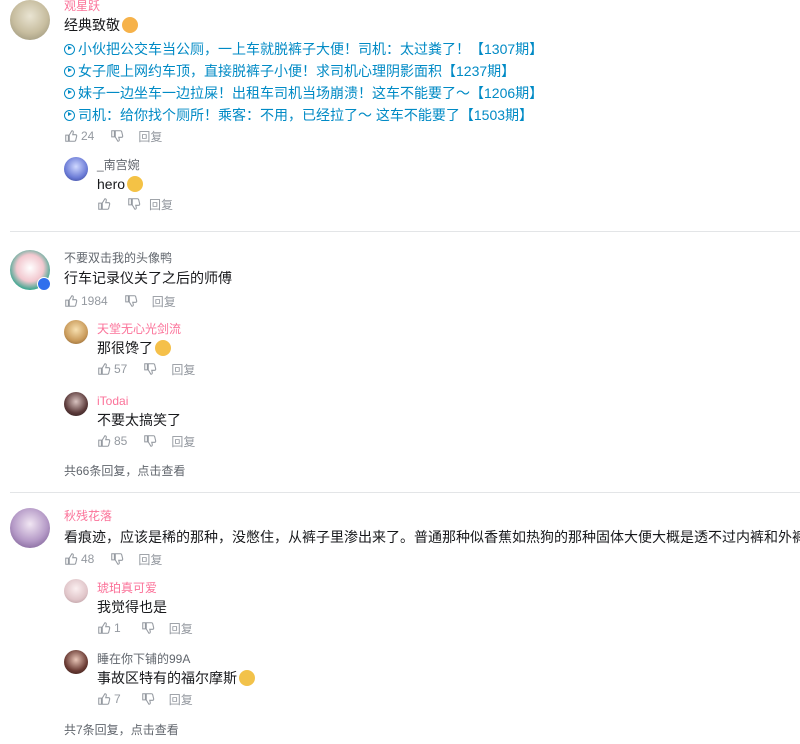 The image size is (800, 744). I want to click on like-button: 1, so click(109, 628).